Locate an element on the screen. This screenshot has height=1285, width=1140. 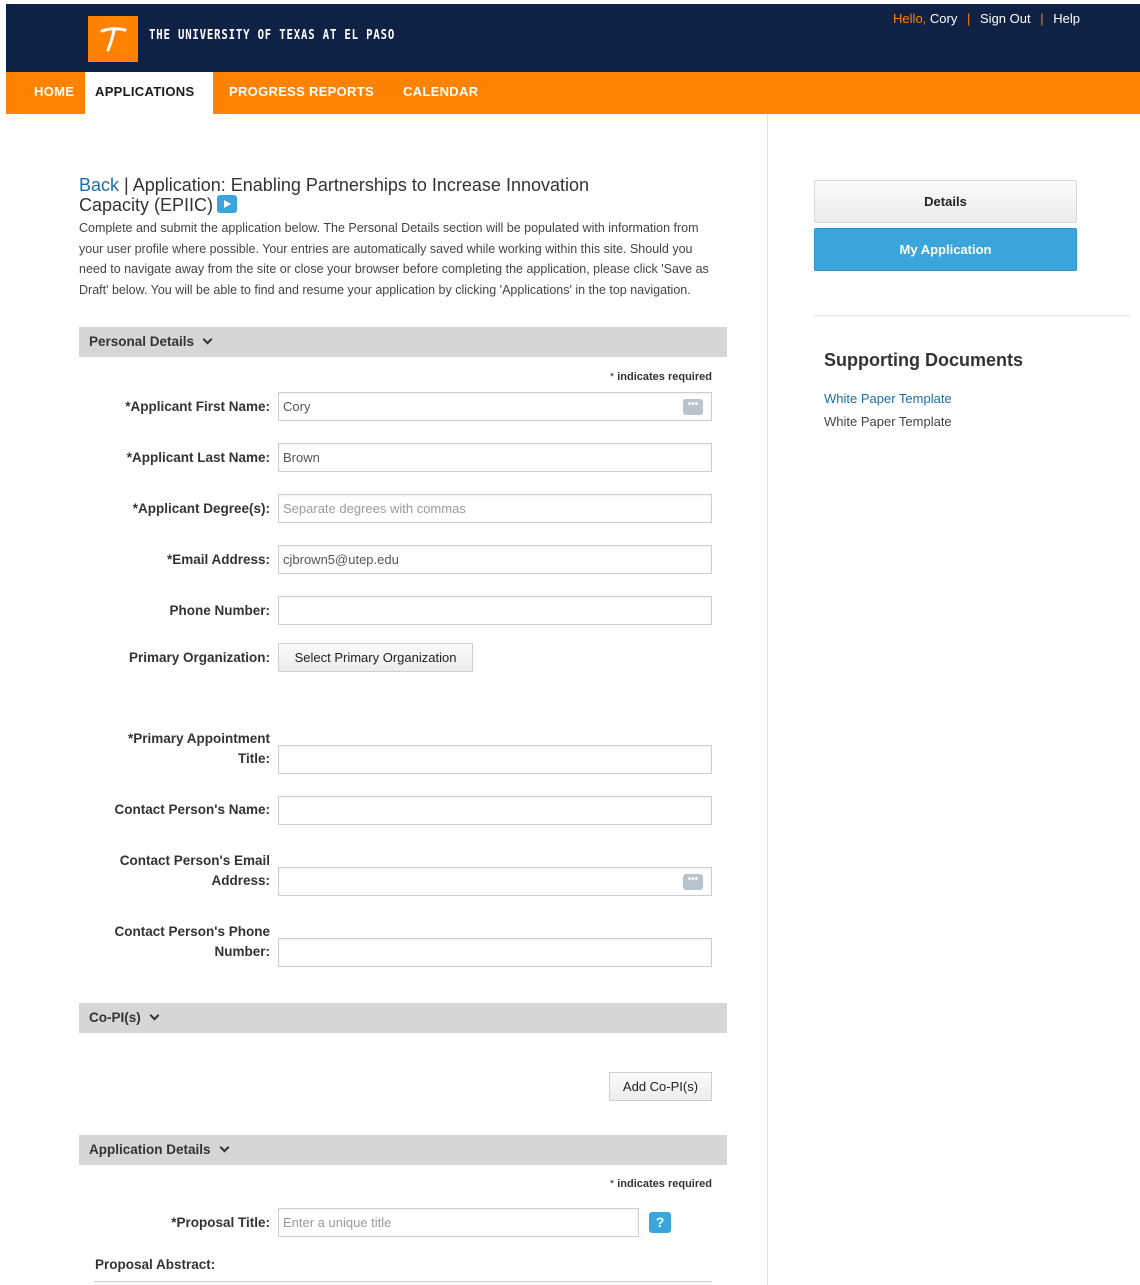
utep-logo is located at coordinates (113, 39).